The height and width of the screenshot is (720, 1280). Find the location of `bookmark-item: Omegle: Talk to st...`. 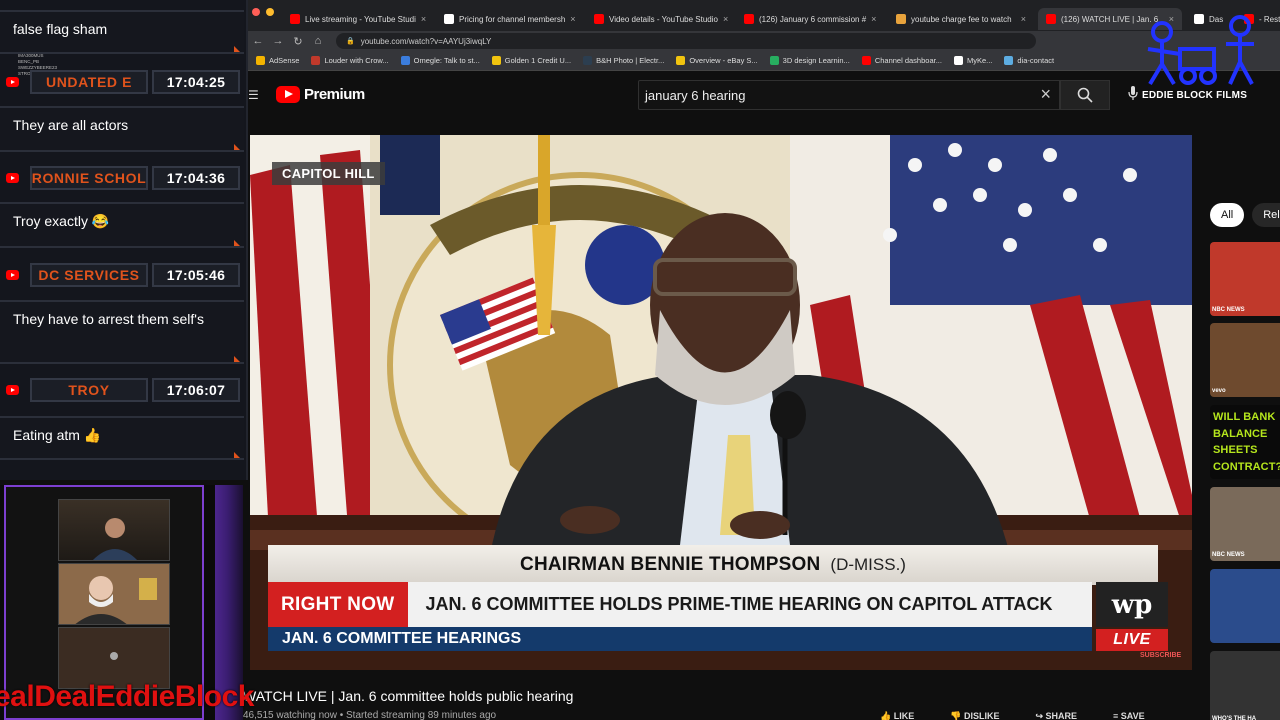

bookmark-item: Omegle: Talk to st... is located at coordinates (440, 60).